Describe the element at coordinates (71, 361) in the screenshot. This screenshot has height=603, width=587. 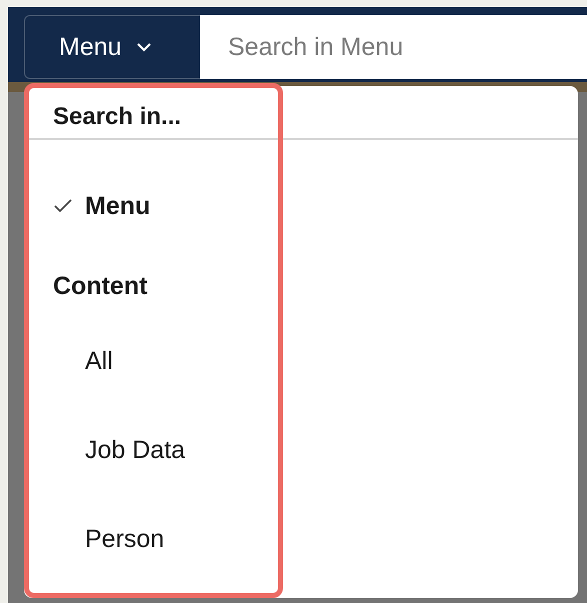
I see `menu-option: All` at that location.